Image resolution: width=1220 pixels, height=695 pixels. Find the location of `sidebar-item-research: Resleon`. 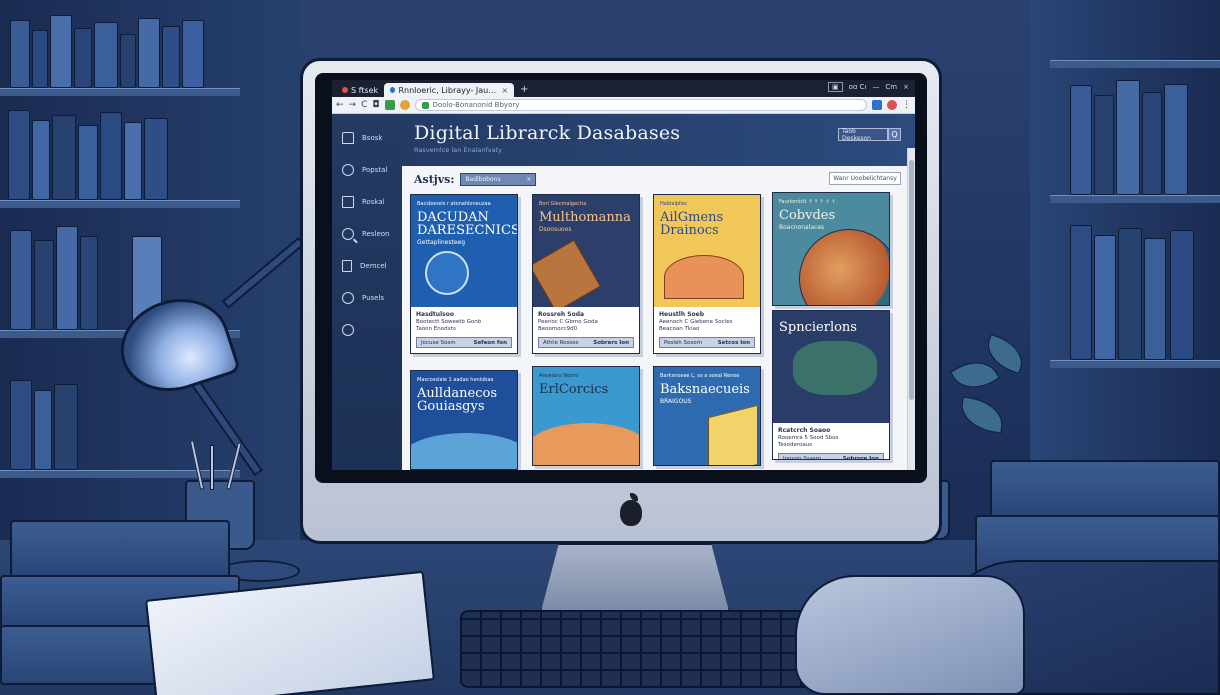

sidebar-item-research: Resleon is located at coordinates (367, 234).